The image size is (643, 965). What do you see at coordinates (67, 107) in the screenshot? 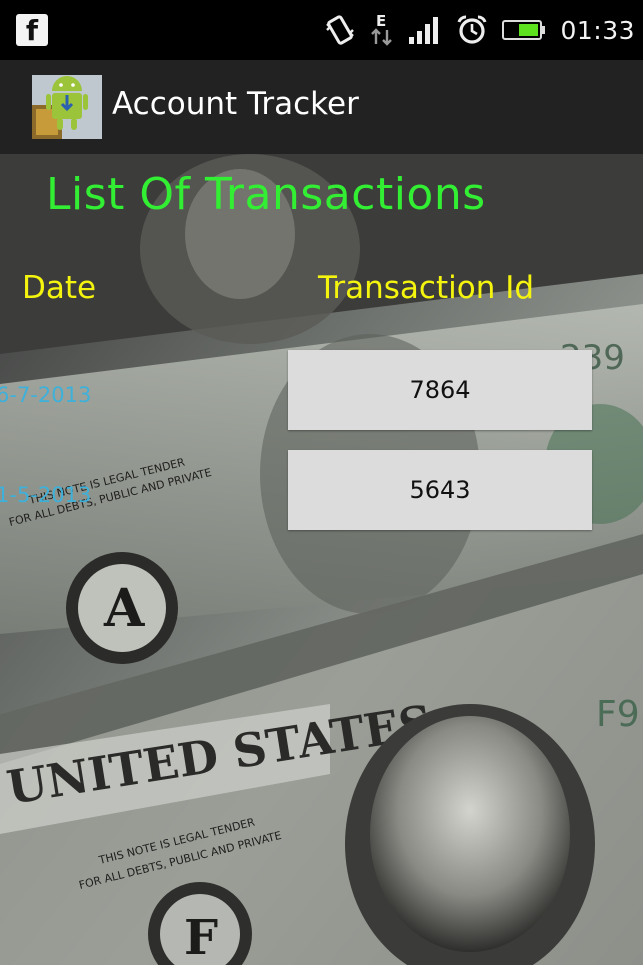
I see `android-app-icon` at bounding box center [67, 107].